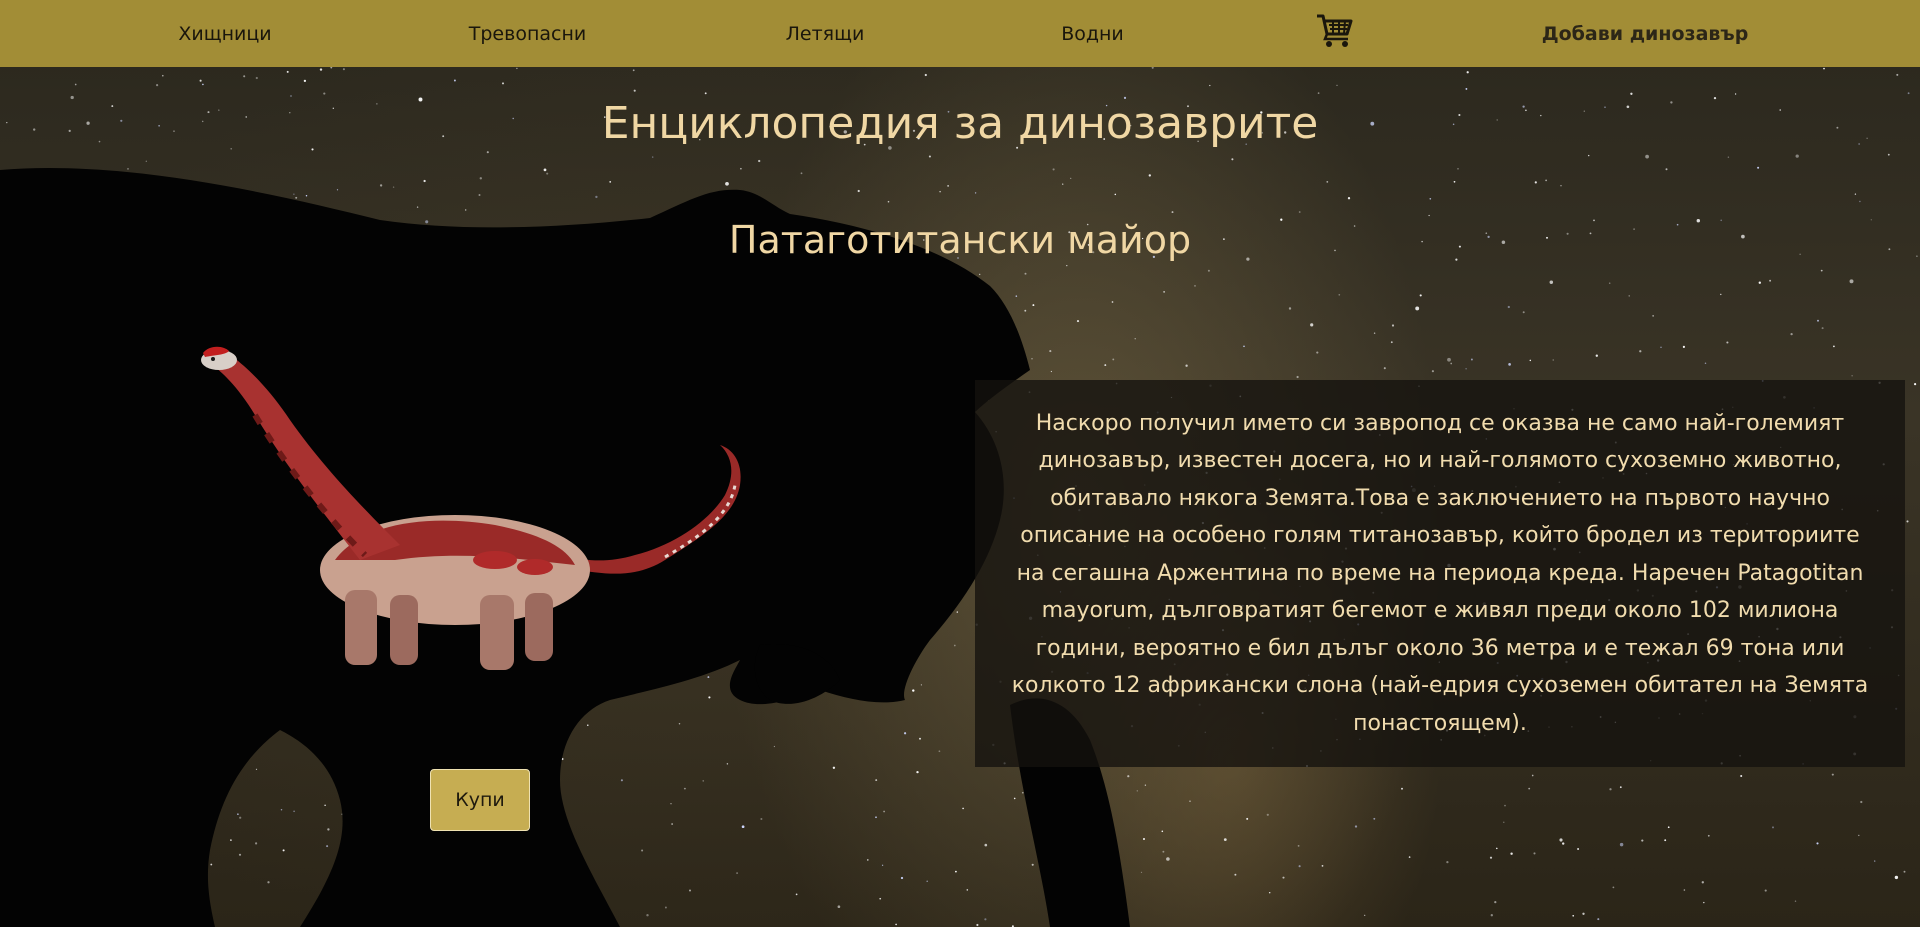 This screenshot has width=1920, height=927. What do you see at coordinates (527, 33) in the screenshot?
I see `nav-item-herbivores: Тревопасни` at bounding box center [527, 33].